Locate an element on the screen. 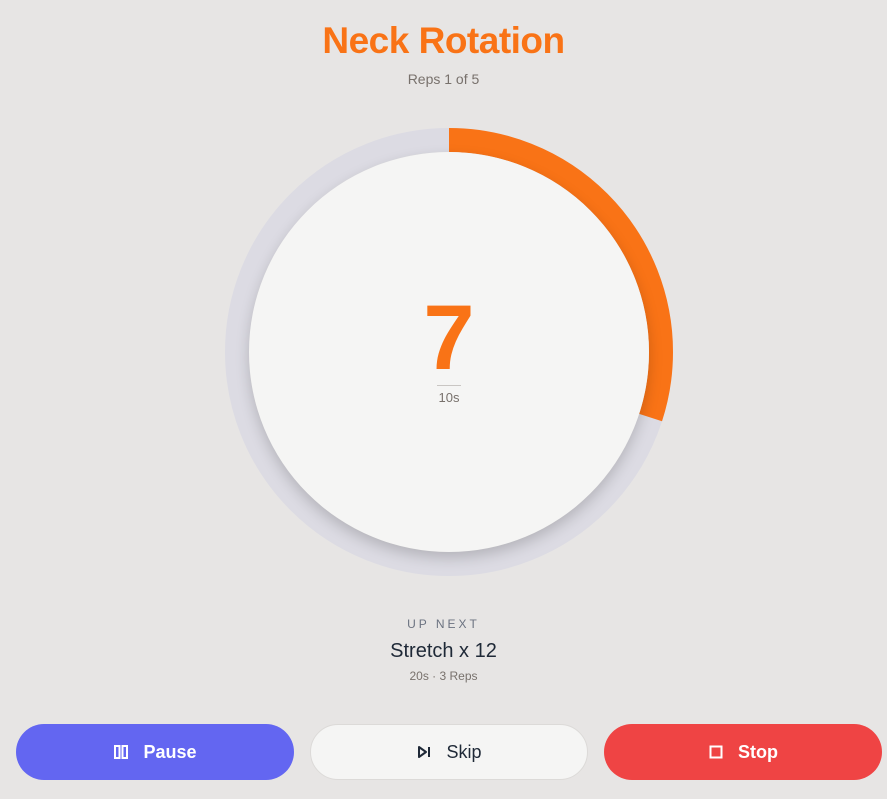 The height and width of the screenshot is (799, 887). skip-next-icon is located at coordinates (424, 752).